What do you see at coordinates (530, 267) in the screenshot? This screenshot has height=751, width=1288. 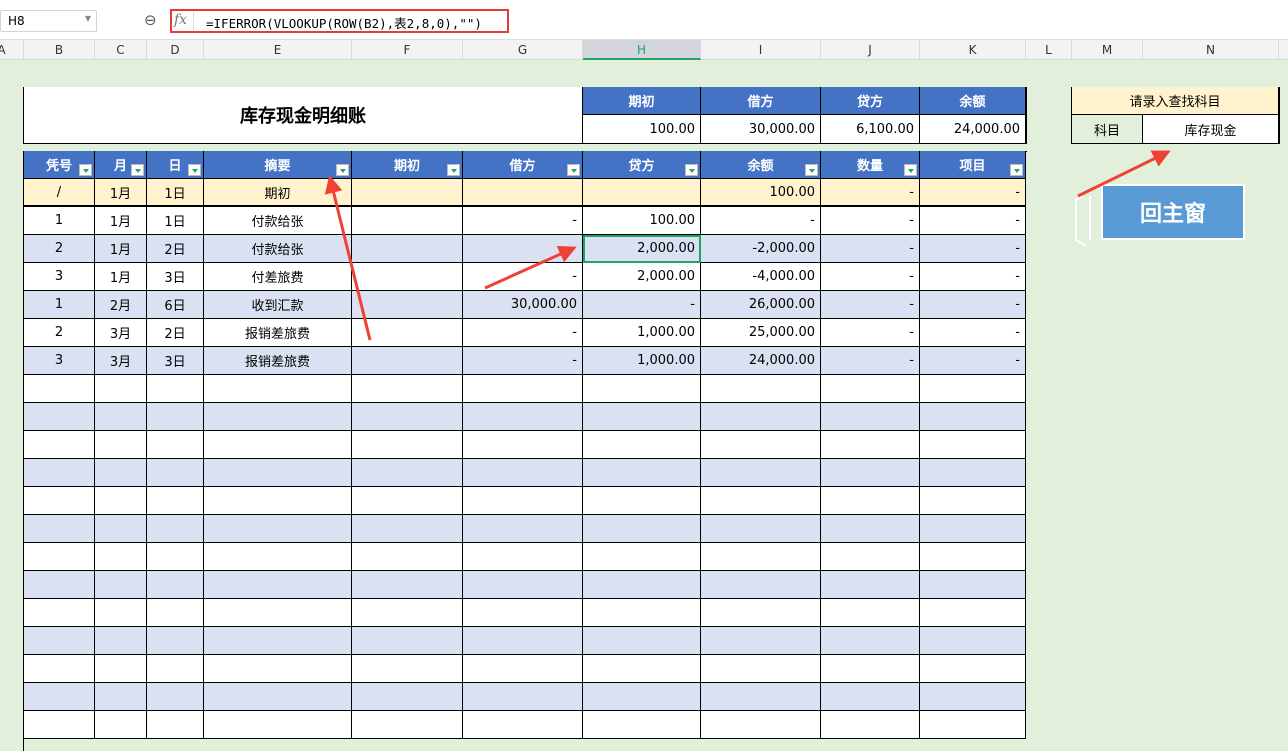 I see `arrow-to-cell` at bounding box center [530, 267].